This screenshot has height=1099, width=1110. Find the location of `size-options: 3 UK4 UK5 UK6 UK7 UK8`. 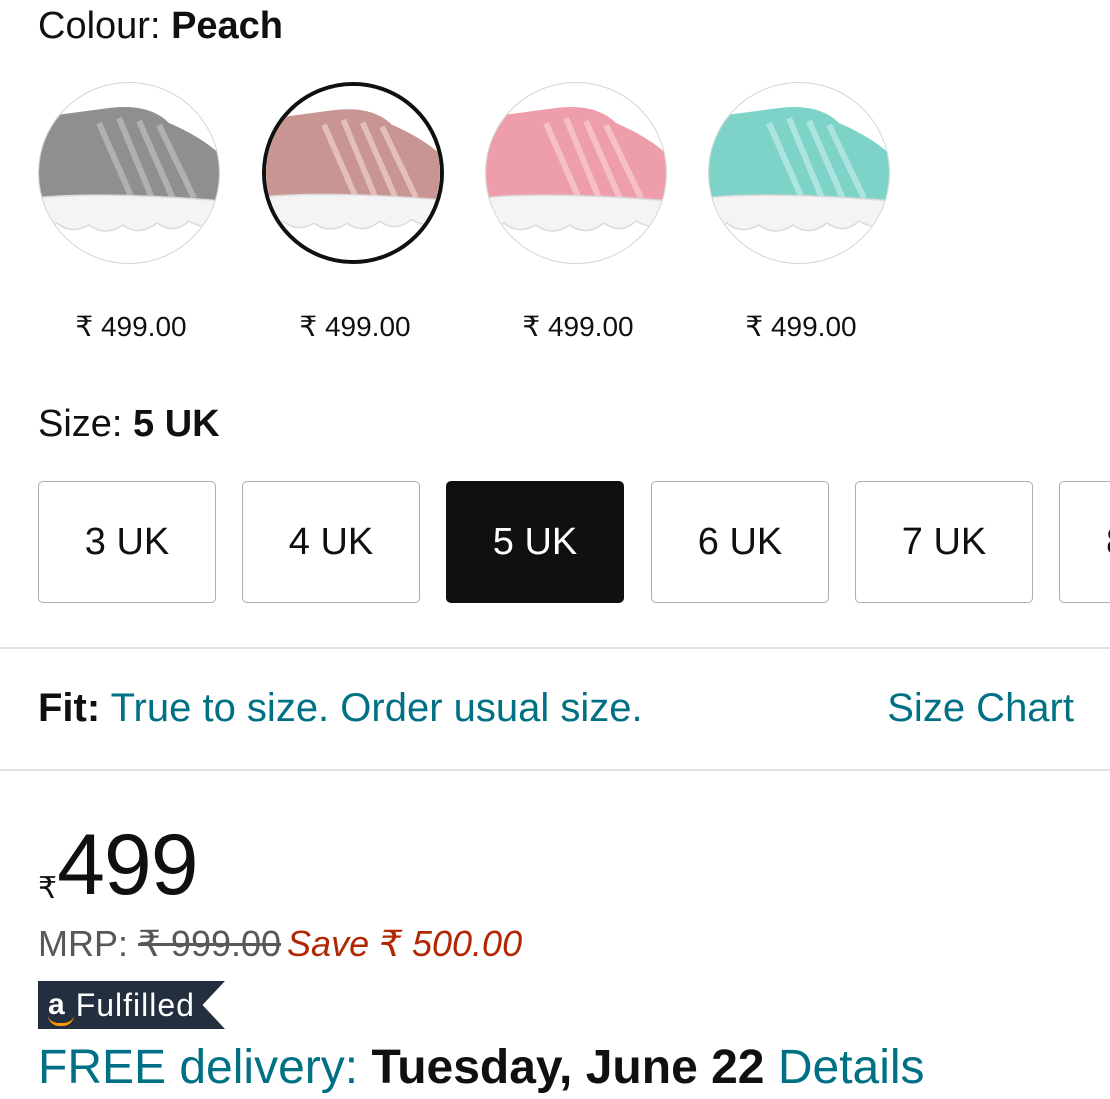

size-options: 3 UK4 UK5 UK6 UK7 UK8 is located at coordinates (574, 543).